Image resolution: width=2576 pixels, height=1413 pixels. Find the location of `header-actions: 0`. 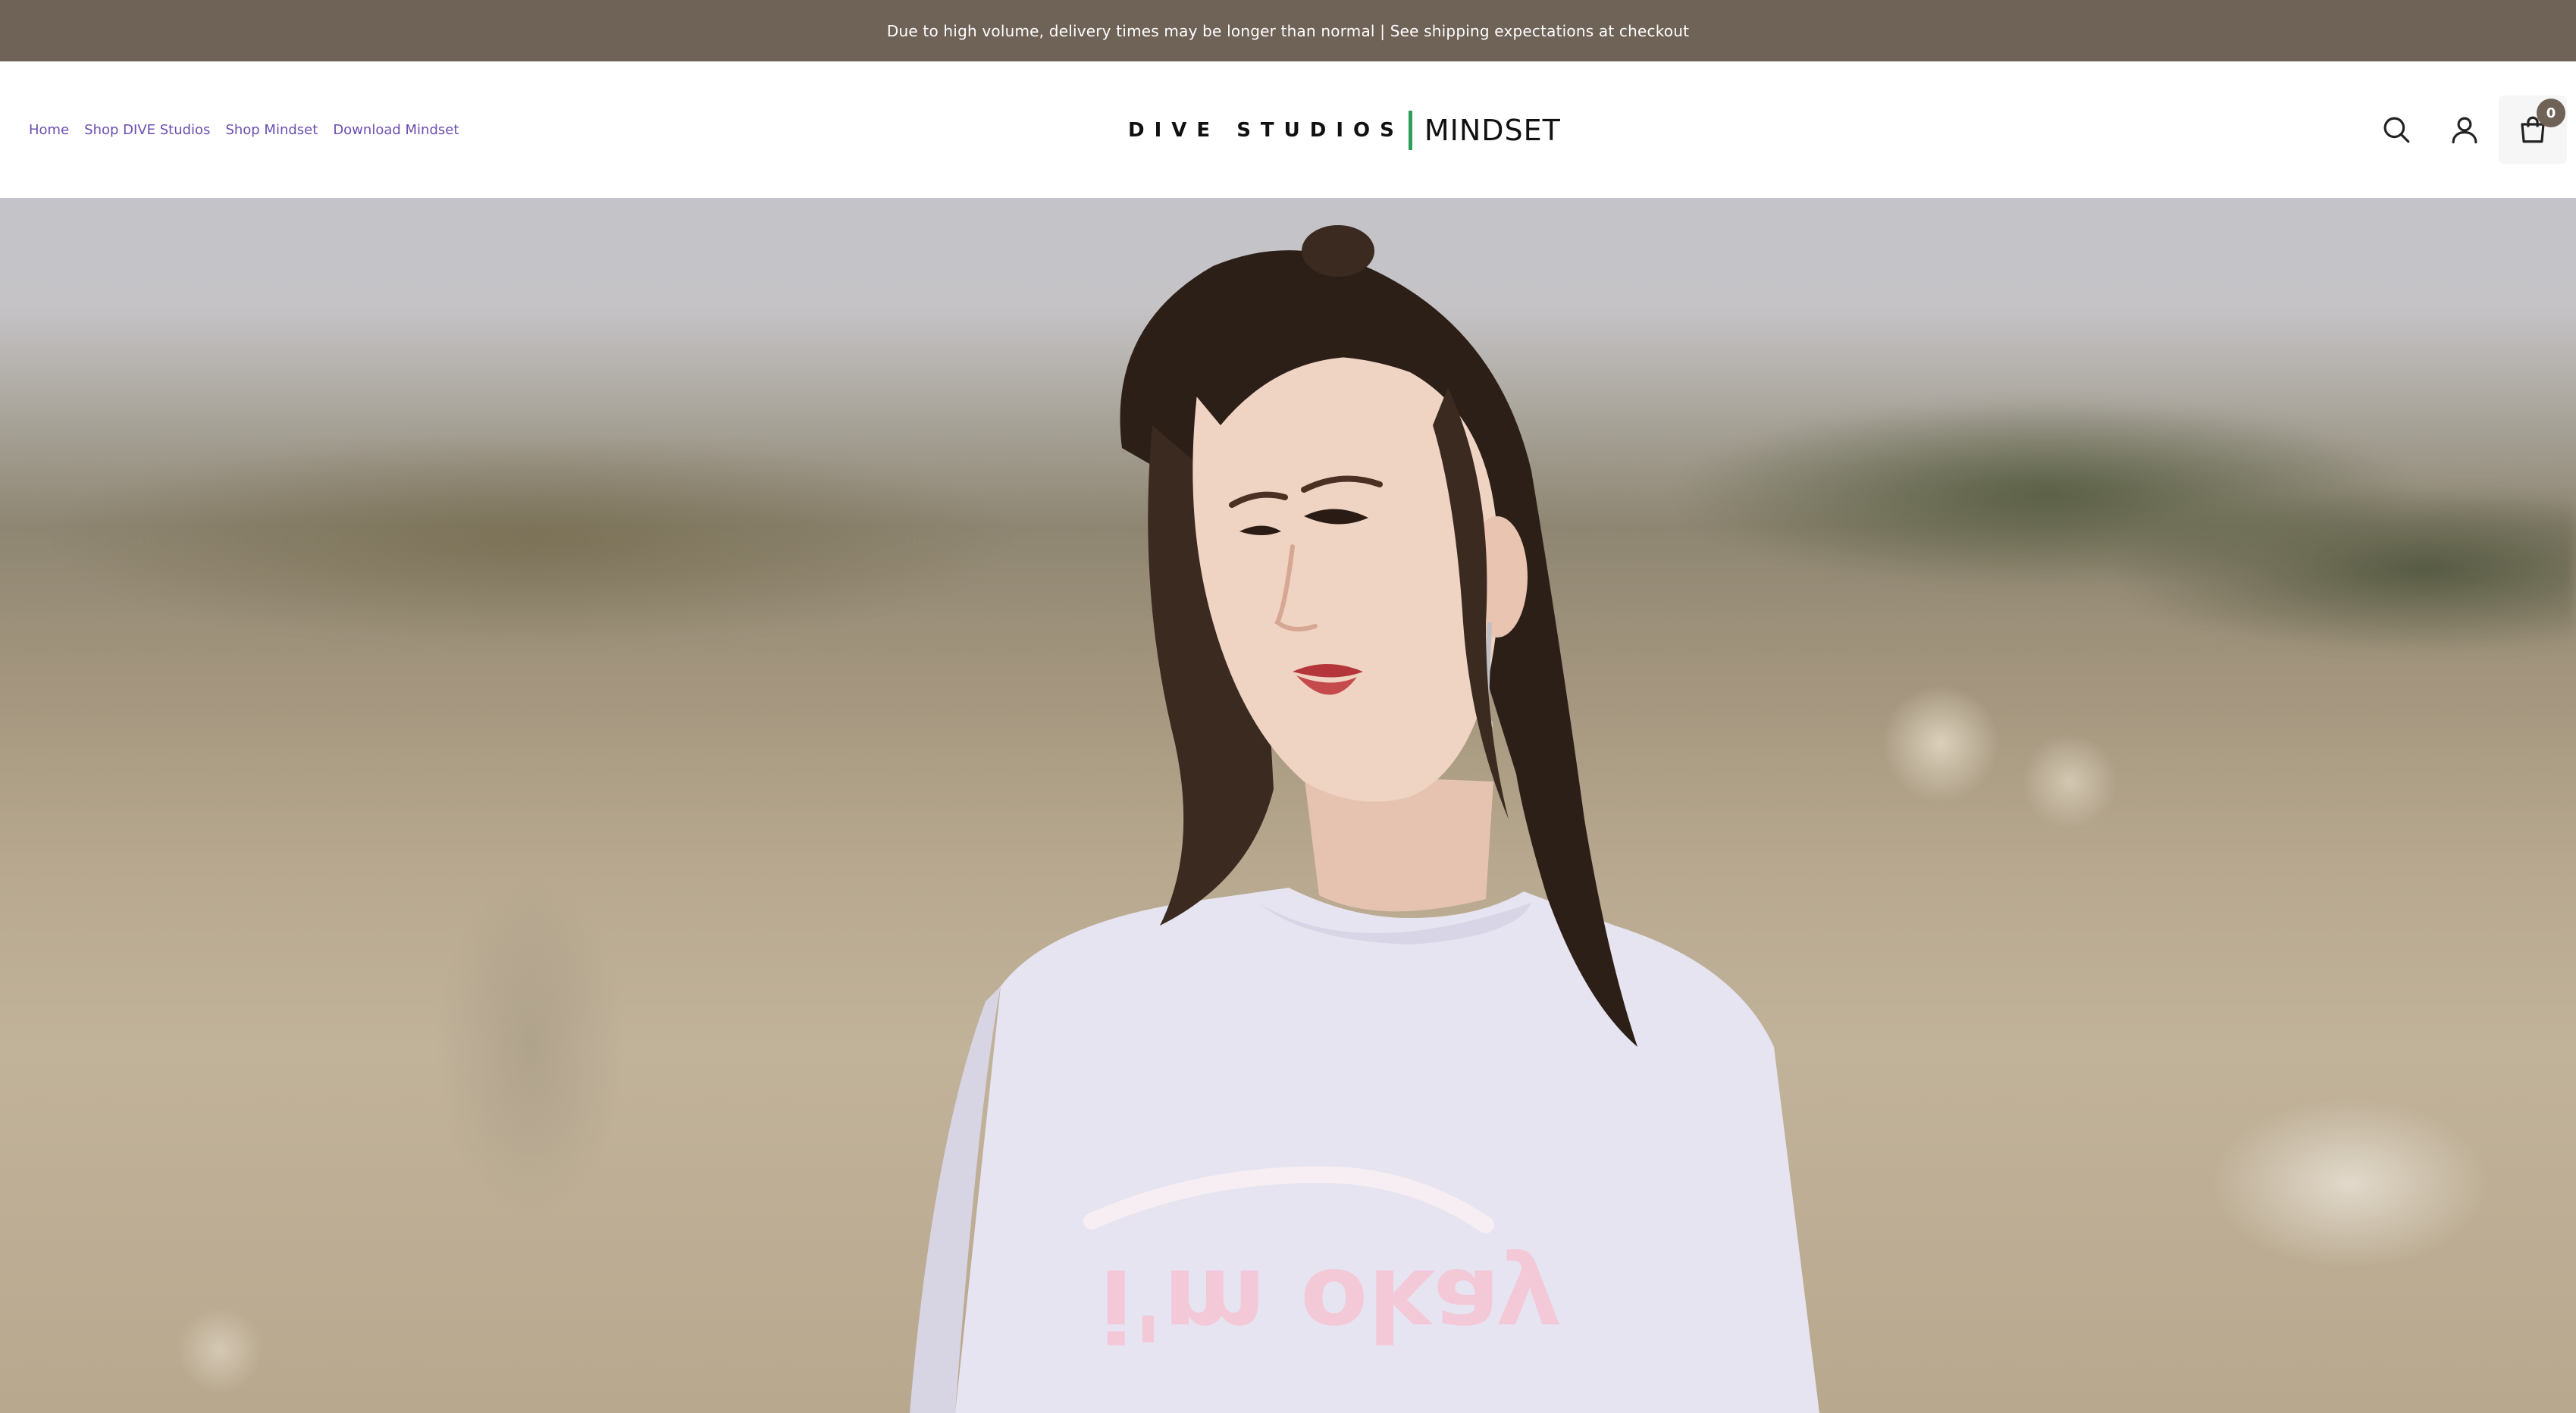

header-actions: 0 is located at coordinates (2469, 129).